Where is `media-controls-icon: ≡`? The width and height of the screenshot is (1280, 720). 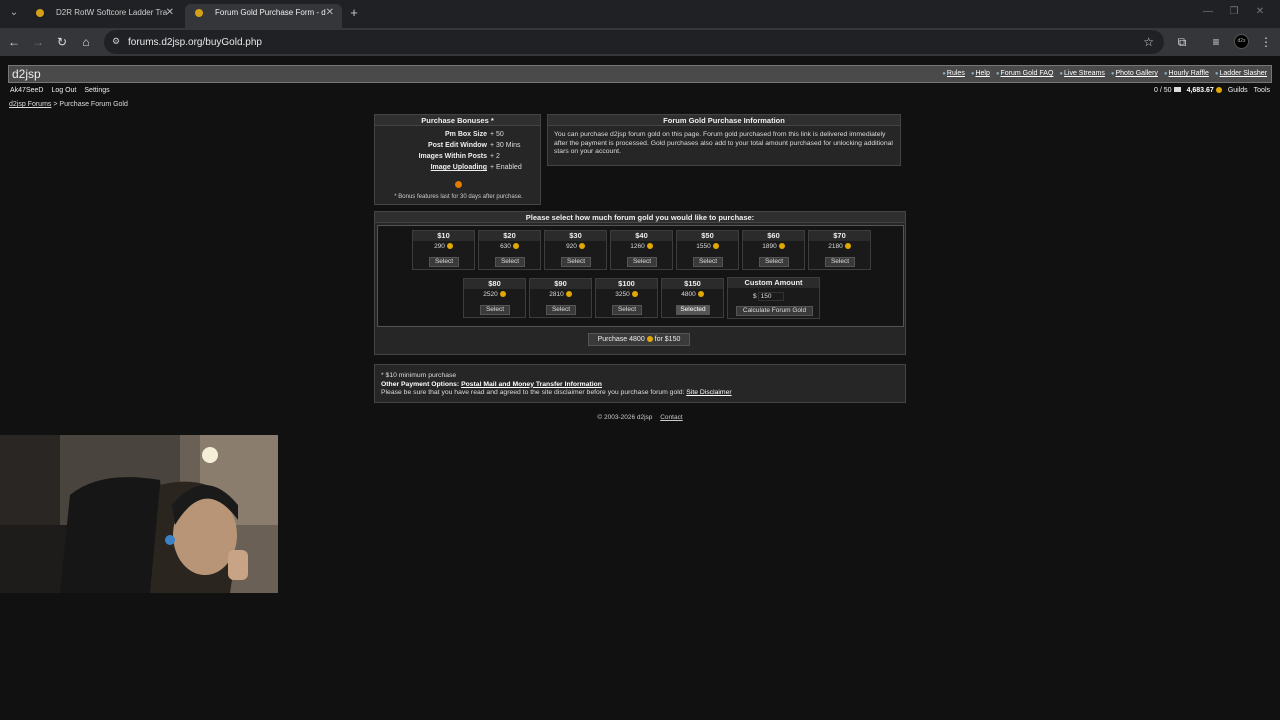
media-controls-icon: ≡ is located at coordinates (1216, 42).